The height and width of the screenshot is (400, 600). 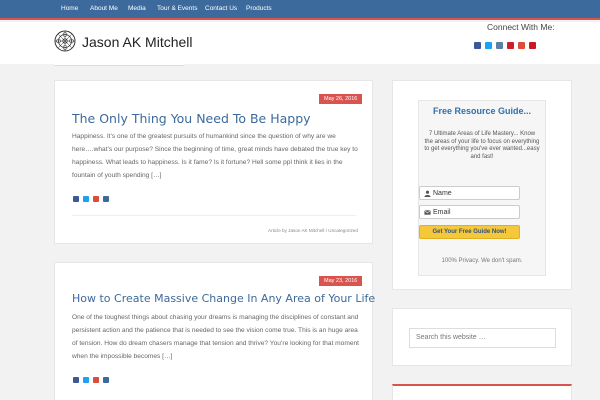 I want to click on name-placeholder: Name, so click(x=442, y=193).